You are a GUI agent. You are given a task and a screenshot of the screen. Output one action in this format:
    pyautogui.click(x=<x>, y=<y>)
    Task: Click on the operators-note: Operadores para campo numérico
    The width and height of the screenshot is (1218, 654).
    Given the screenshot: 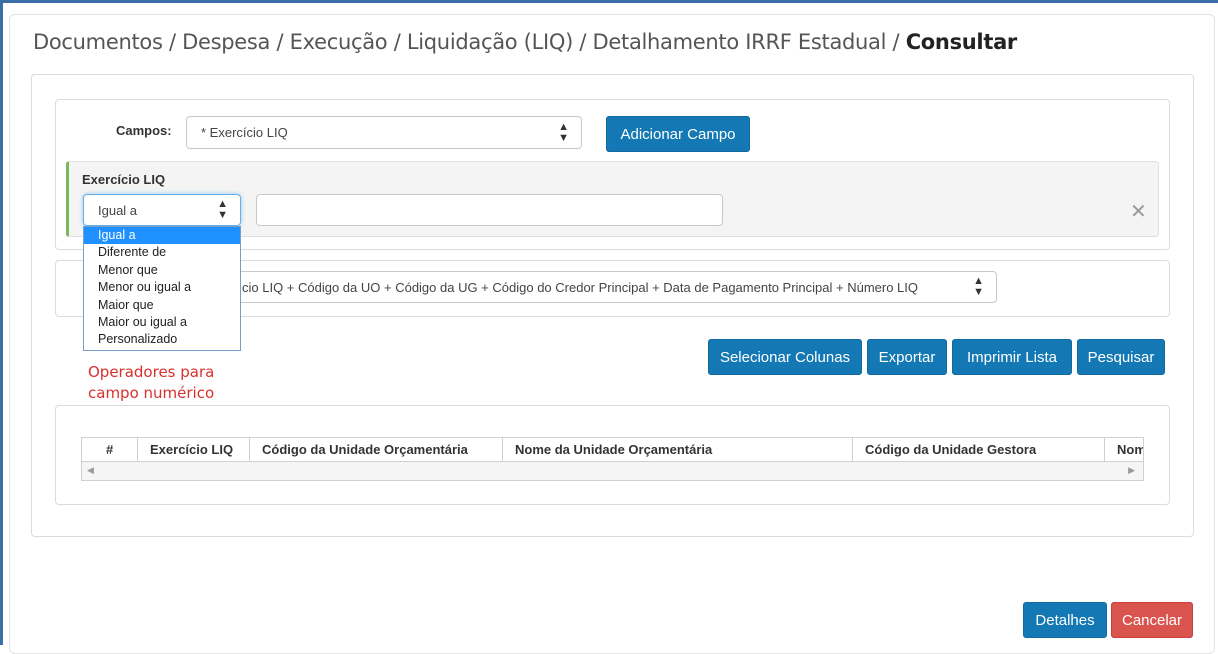 What is the action you would take?
    pyautogui.click(x=151, y=383)
    